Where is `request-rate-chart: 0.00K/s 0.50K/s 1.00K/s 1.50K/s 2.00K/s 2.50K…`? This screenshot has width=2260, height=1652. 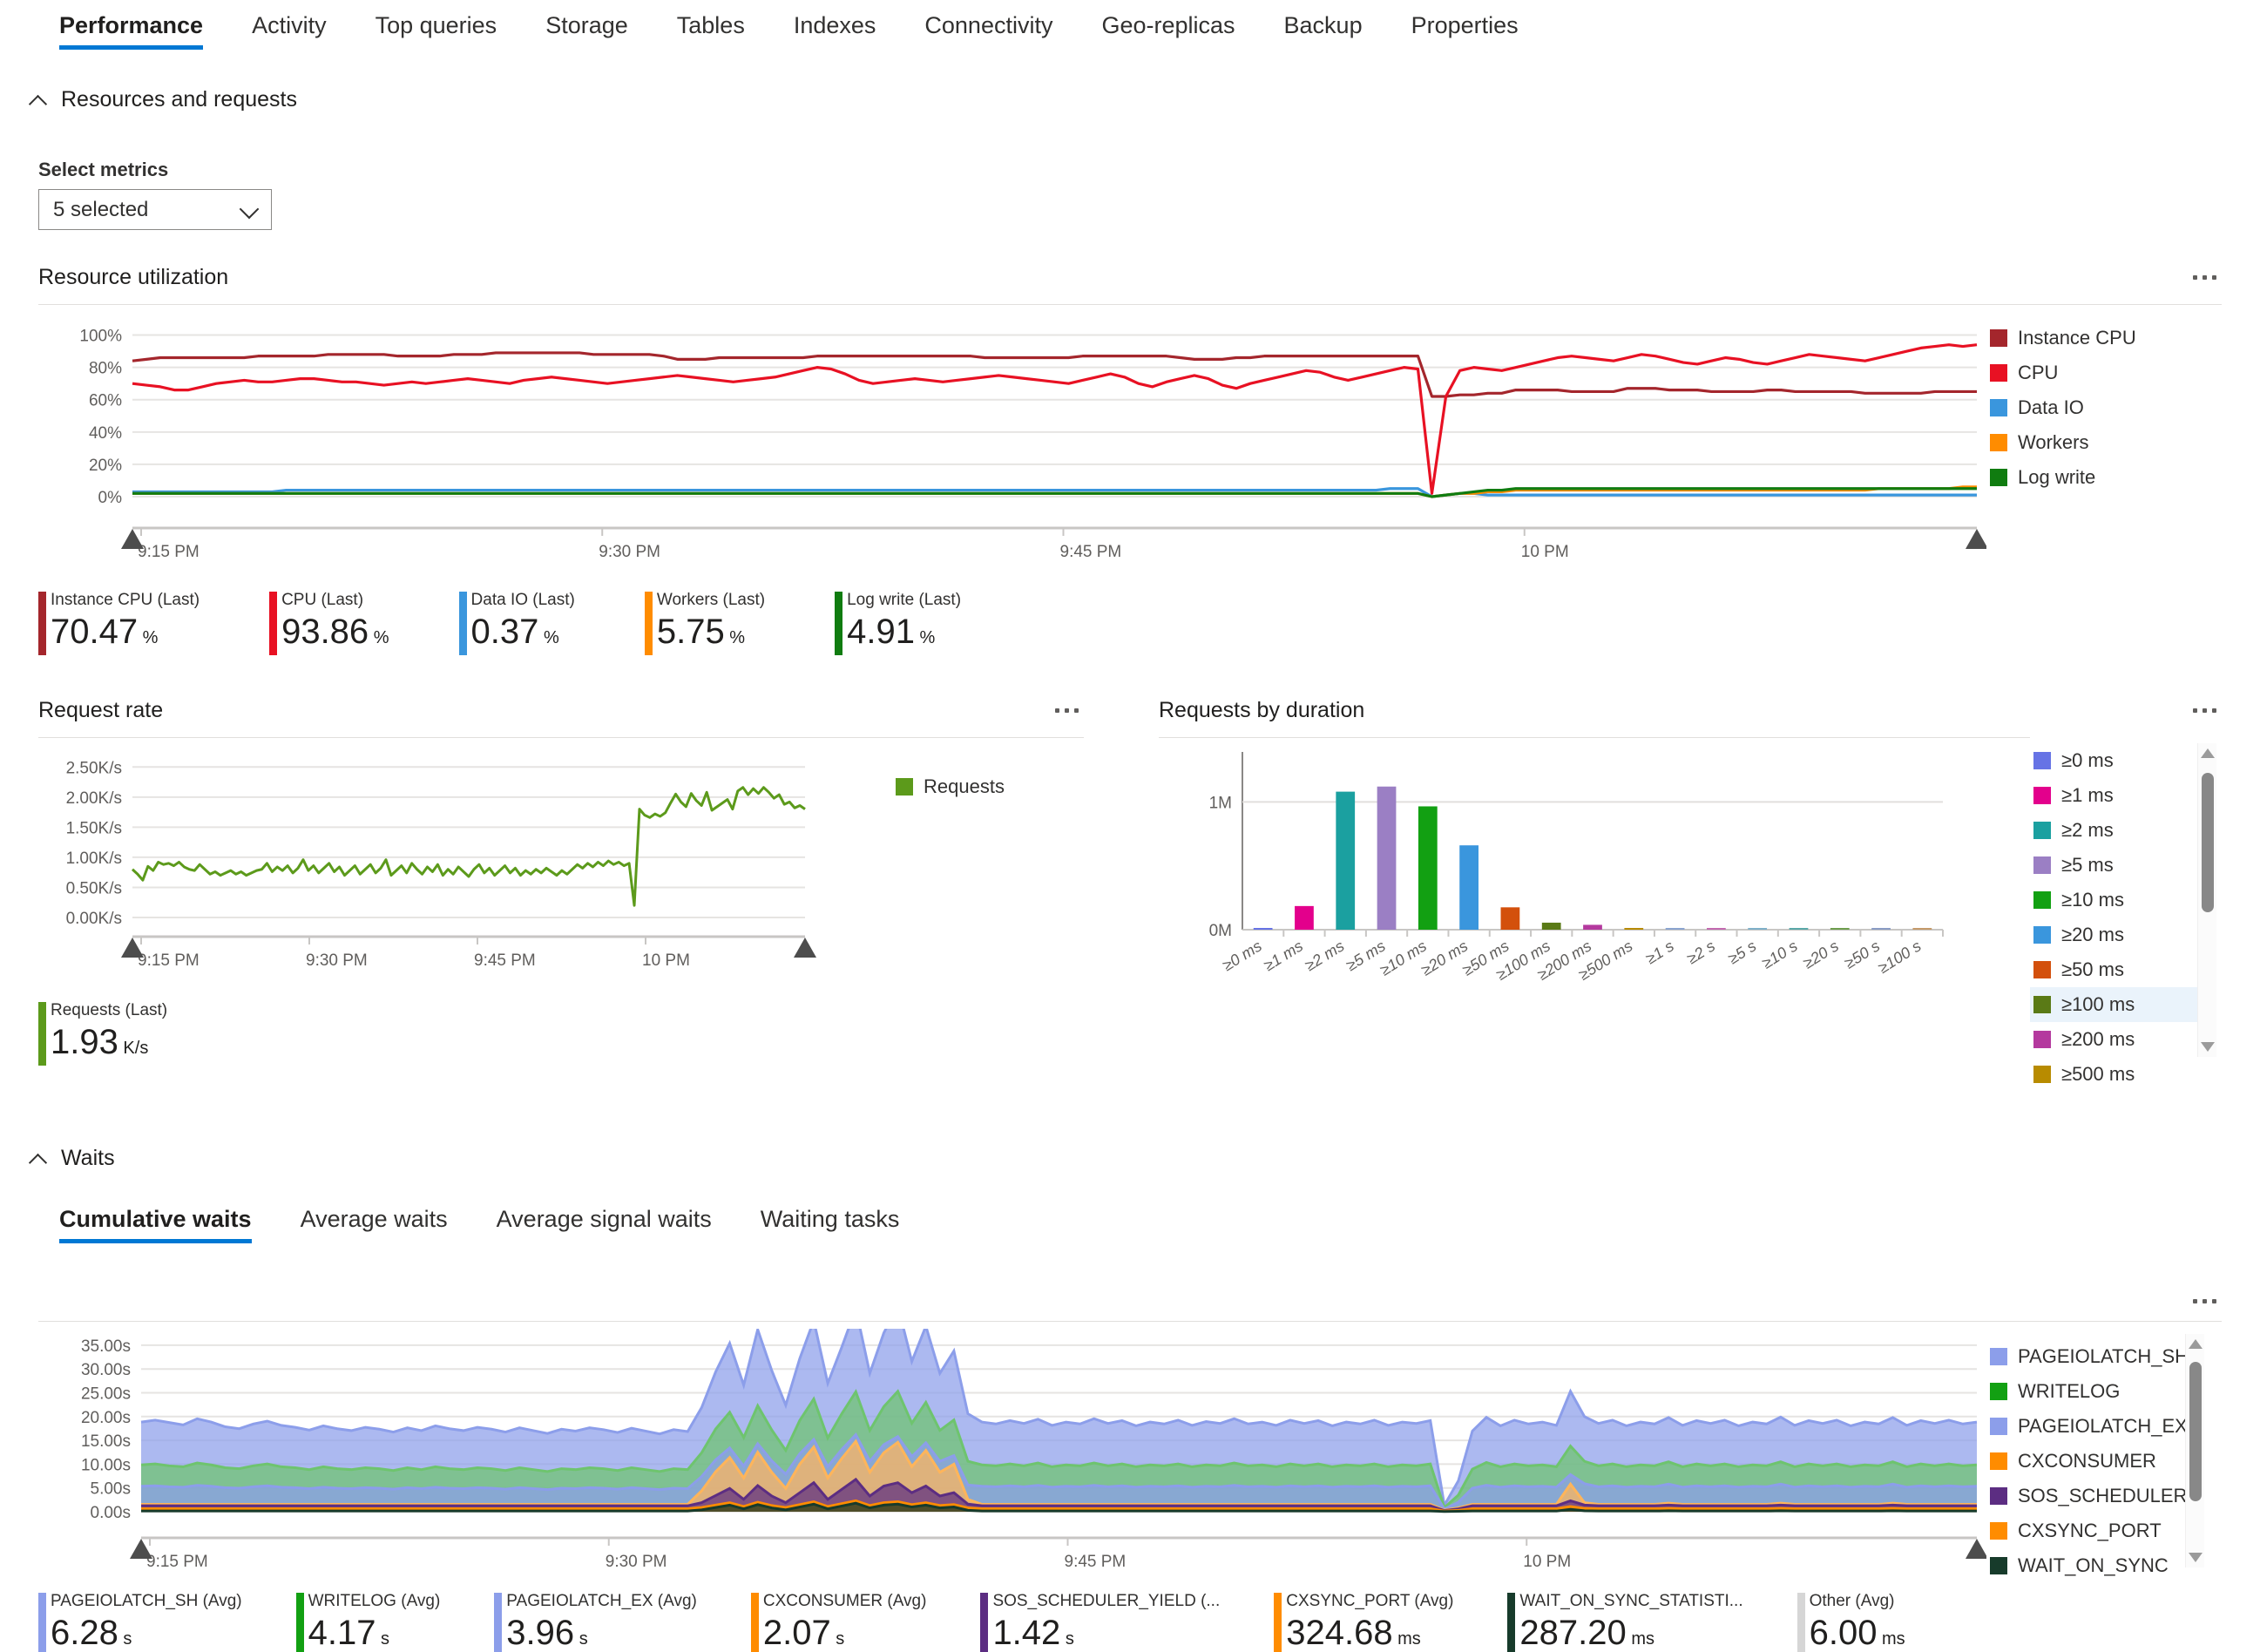 request-rate-chart: 0.00K/s 0.50K/s 1.00K/s 1.50K/s 2.00K/s 2.50K… is located at coordinates (465, 867).